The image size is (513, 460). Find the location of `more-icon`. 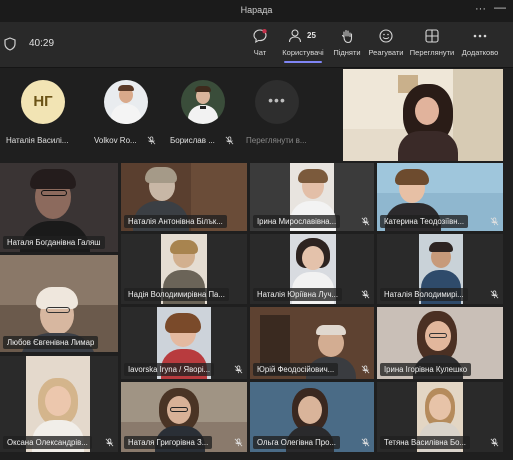

more-icon is located at coordinates (480, 36).